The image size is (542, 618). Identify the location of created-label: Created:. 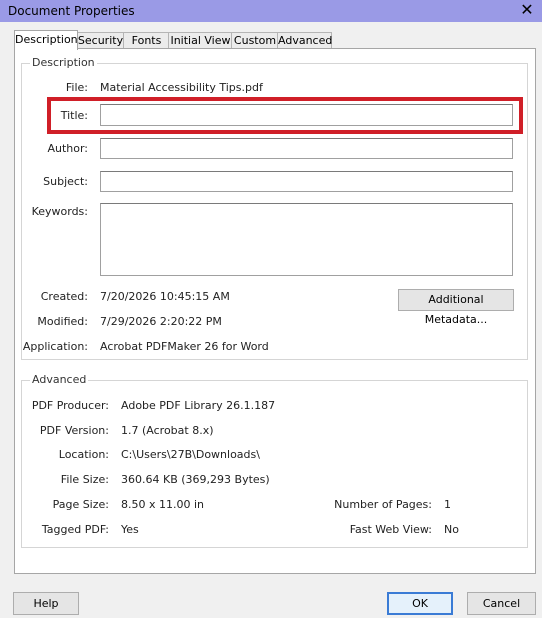
(64, 296).